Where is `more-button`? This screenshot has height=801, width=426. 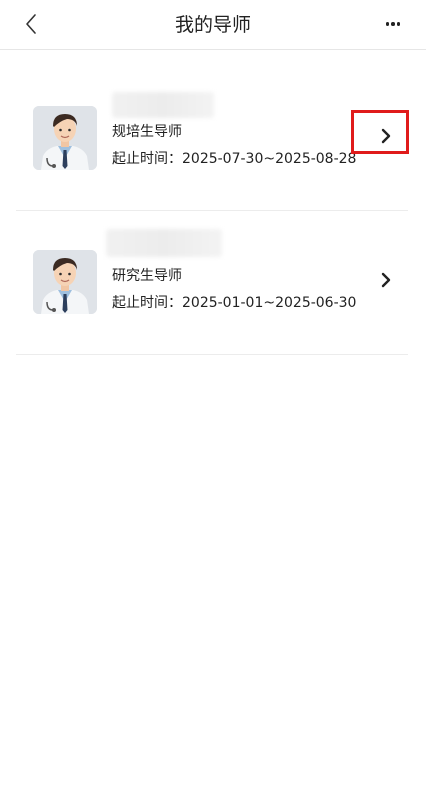 more-button is located at coordinates (393, 24).